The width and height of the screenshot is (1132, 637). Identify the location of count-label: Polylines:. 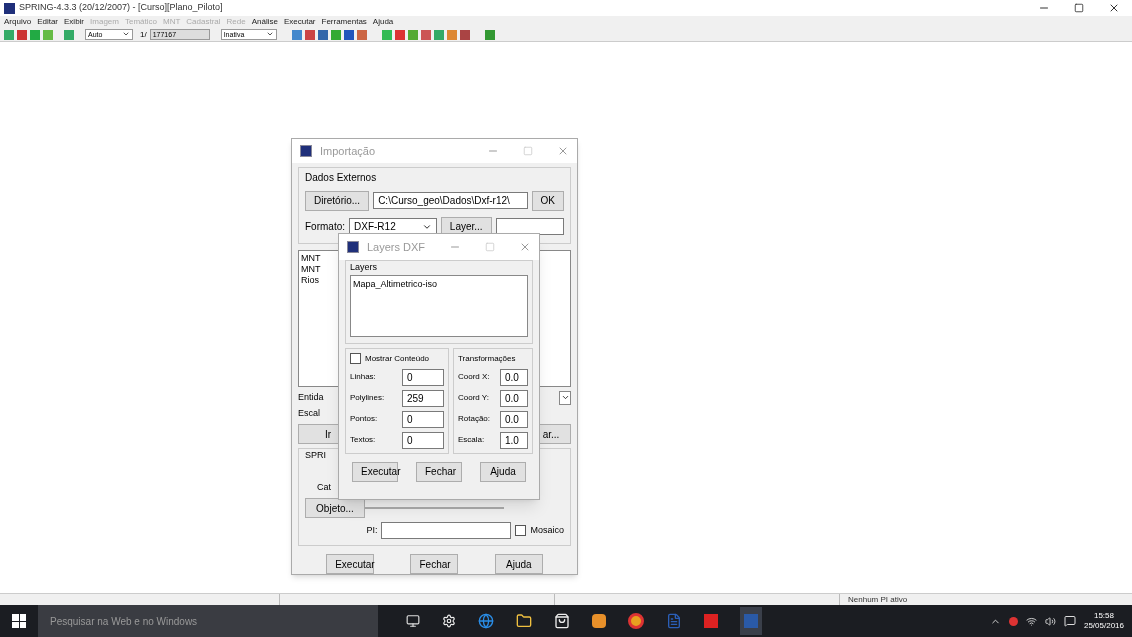
(367, 398).